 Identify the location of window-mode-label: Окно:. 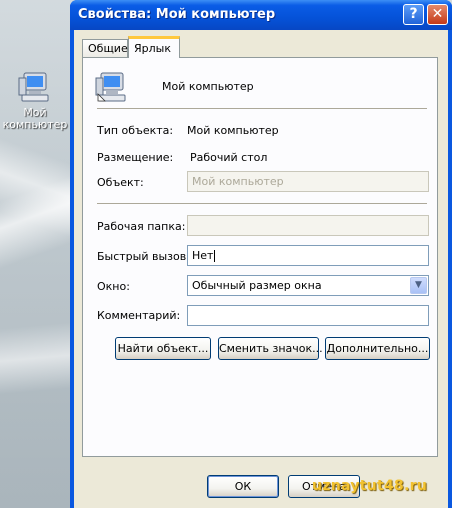
(113, 286).